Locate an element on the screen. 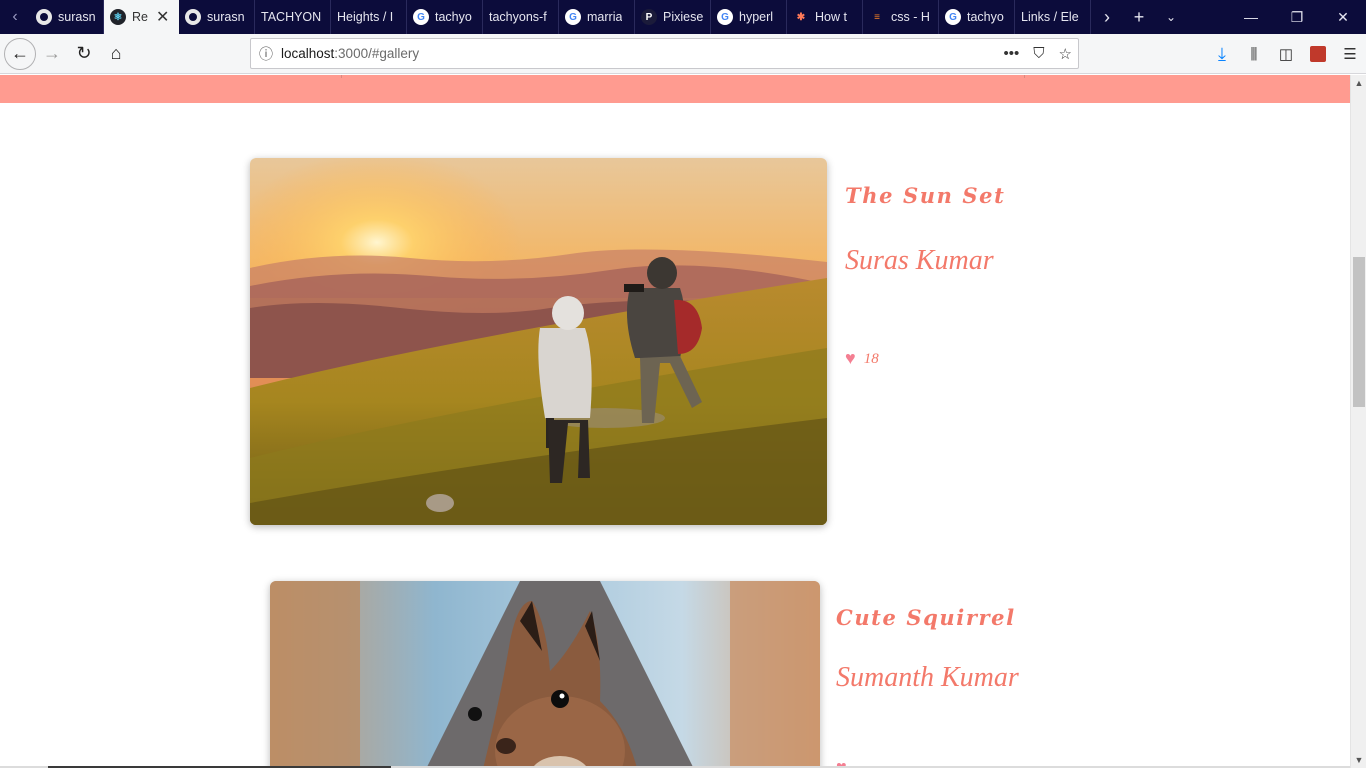 The image size is (1366, 768). photo-title: Cute Squirrel is located at coordinates (926, 617).